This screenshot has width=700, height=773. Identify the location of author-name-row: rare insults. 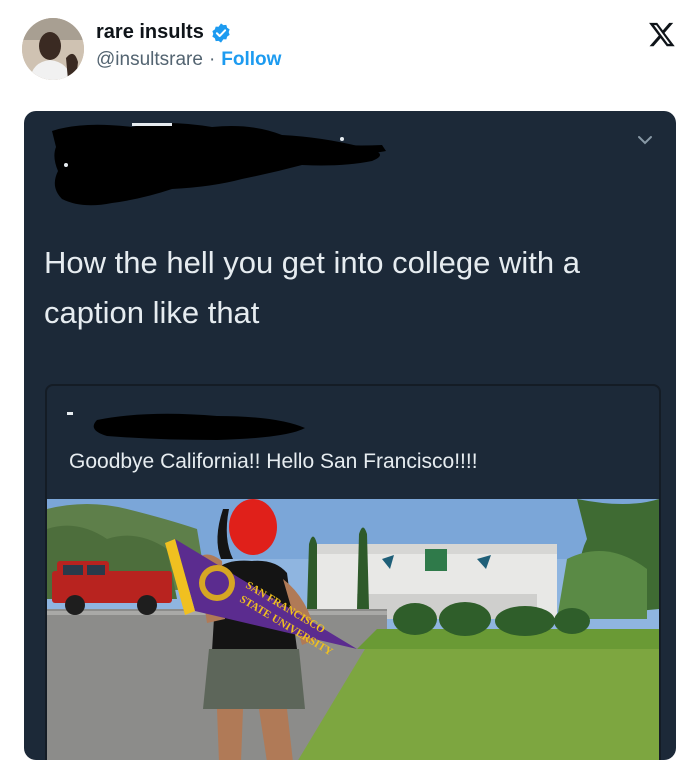
(164, 32).